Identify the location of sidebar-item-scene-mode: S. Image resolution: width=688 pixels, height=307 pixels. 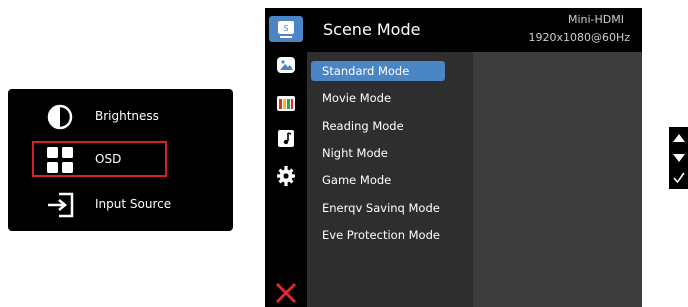
(286, 29).